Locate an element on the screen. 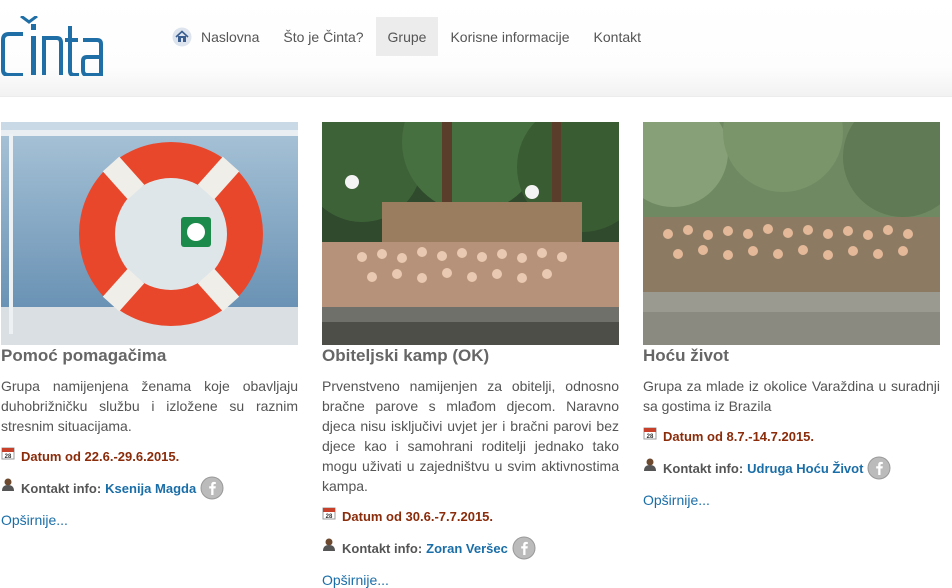 Image resolution: width=952 pixels, height=588 pixels. date-text: Datum od 22.6.-29.6.2015. is located at coordinates (100, 456).